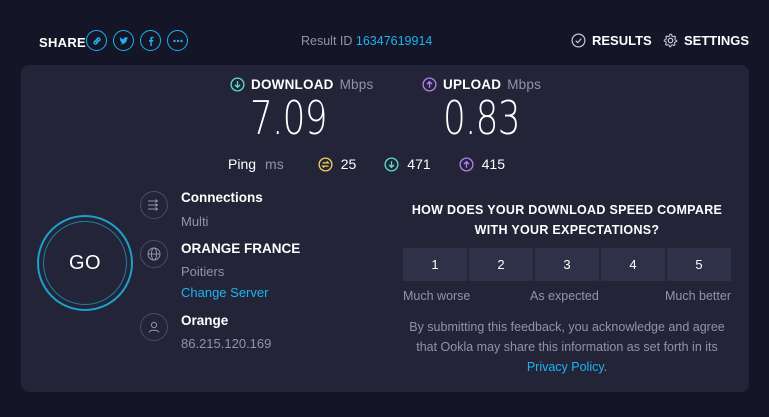  Describe the element at coordinates (633, 264) in the screenshot. I see `rating-button-4: 4` at that location.